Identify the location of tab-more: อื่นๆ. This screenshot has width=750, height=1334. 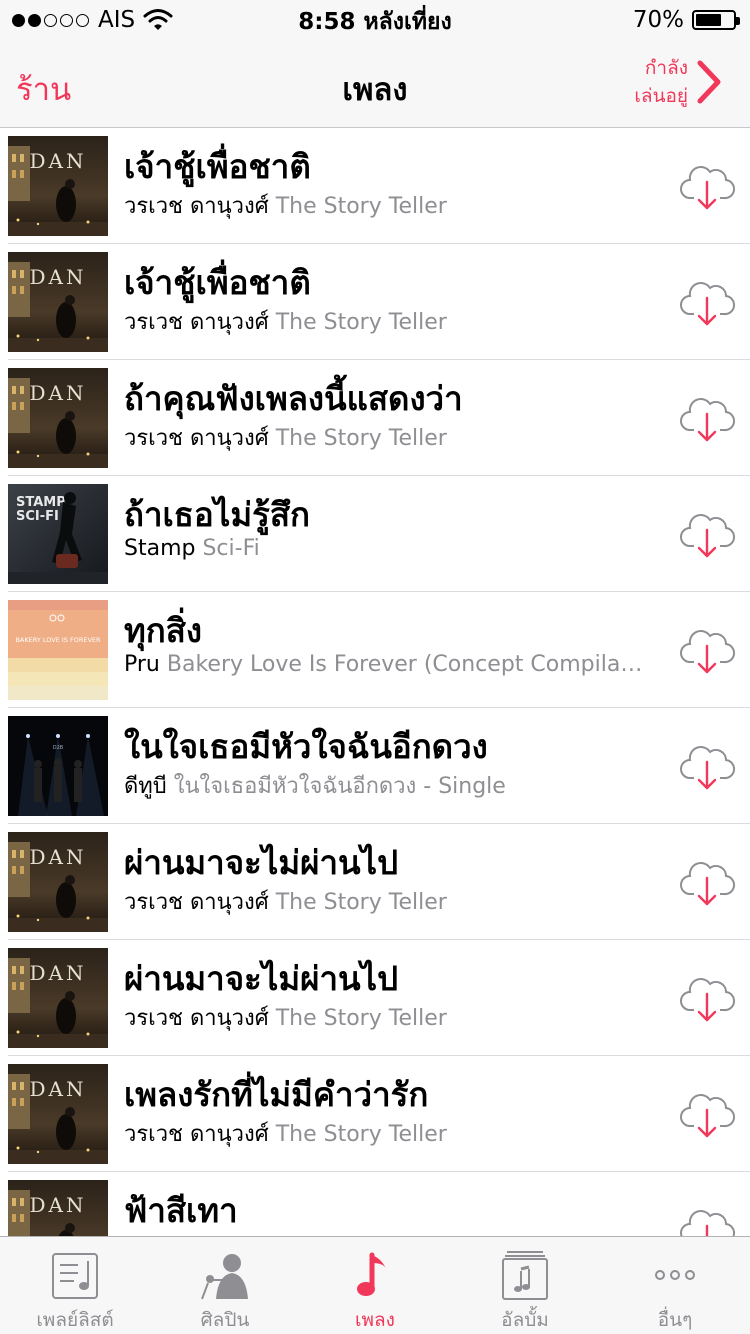
(675, 1285).